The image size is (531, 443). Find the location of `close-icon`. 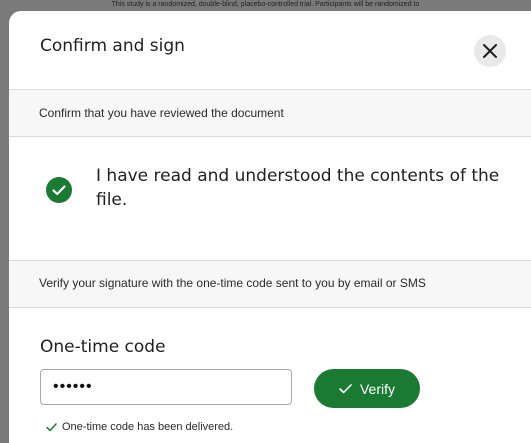

close-icon is located at coordinates (490, 51).